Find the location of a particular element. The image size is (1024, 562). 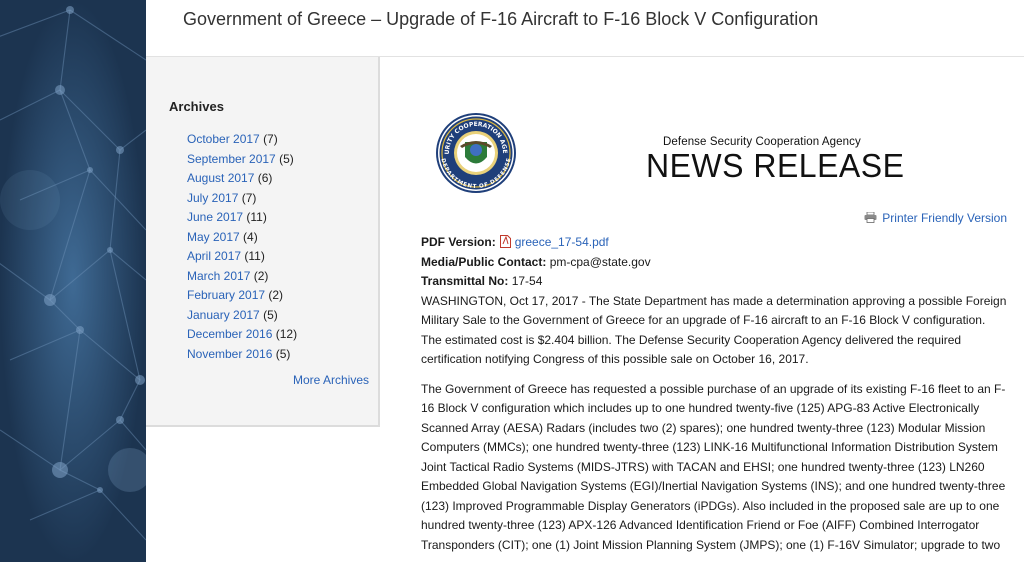

media-contact-value: pm-cpa@state.gov is located at coordinates (600, 261).